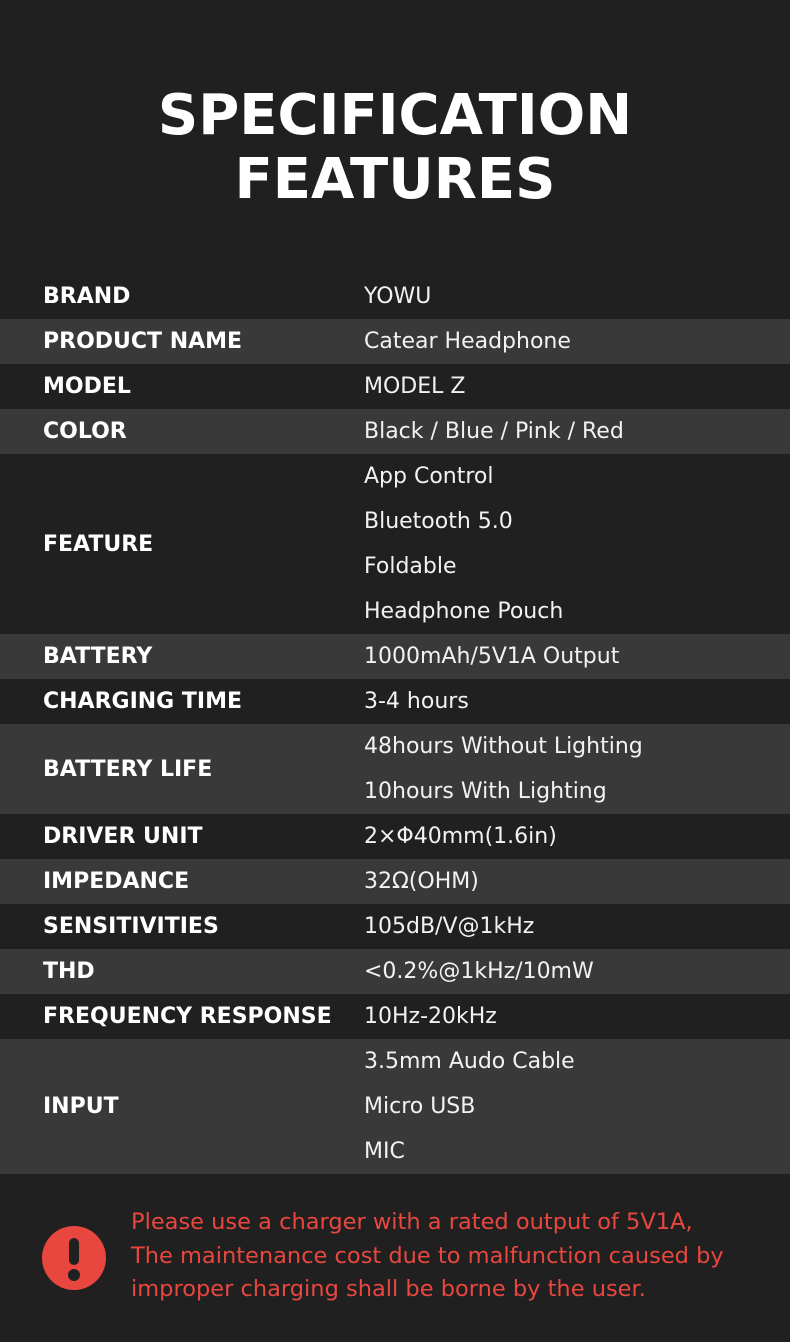 The height and width of the screenshot is (1342, 790). What do you see at coordinates (438, 521) in the screenshot?
I see `spec-value: Bluetooth 5.0` at bounding box center [438, 521].